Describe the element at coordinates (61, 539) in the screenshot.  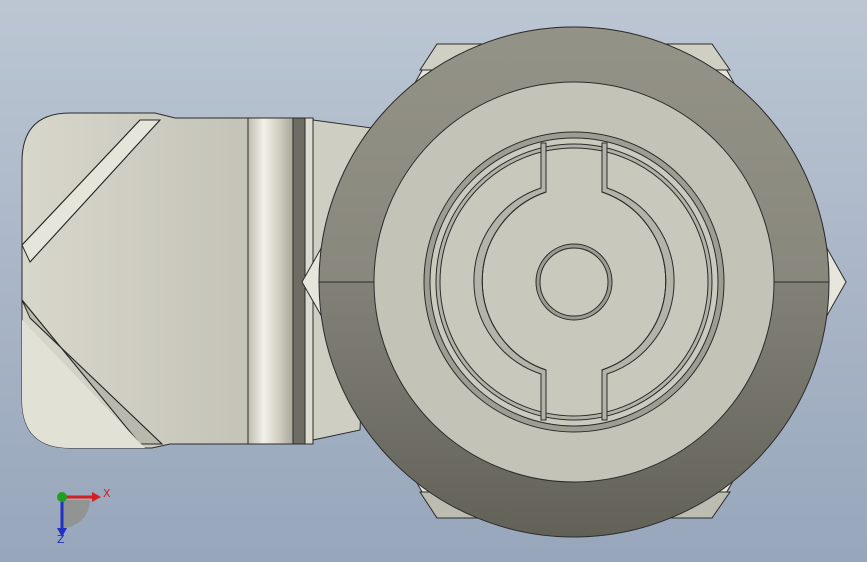
I see `z-axis-label: Z` at that location.